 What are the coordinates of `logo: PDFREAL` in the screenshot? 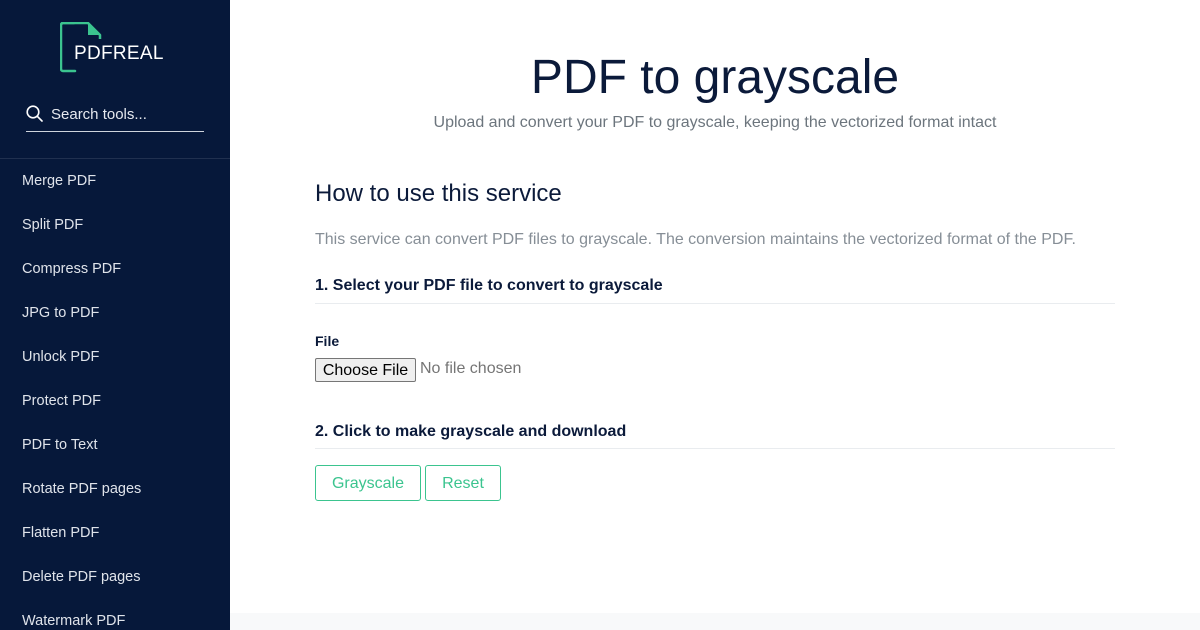 It's located at (120, 48).